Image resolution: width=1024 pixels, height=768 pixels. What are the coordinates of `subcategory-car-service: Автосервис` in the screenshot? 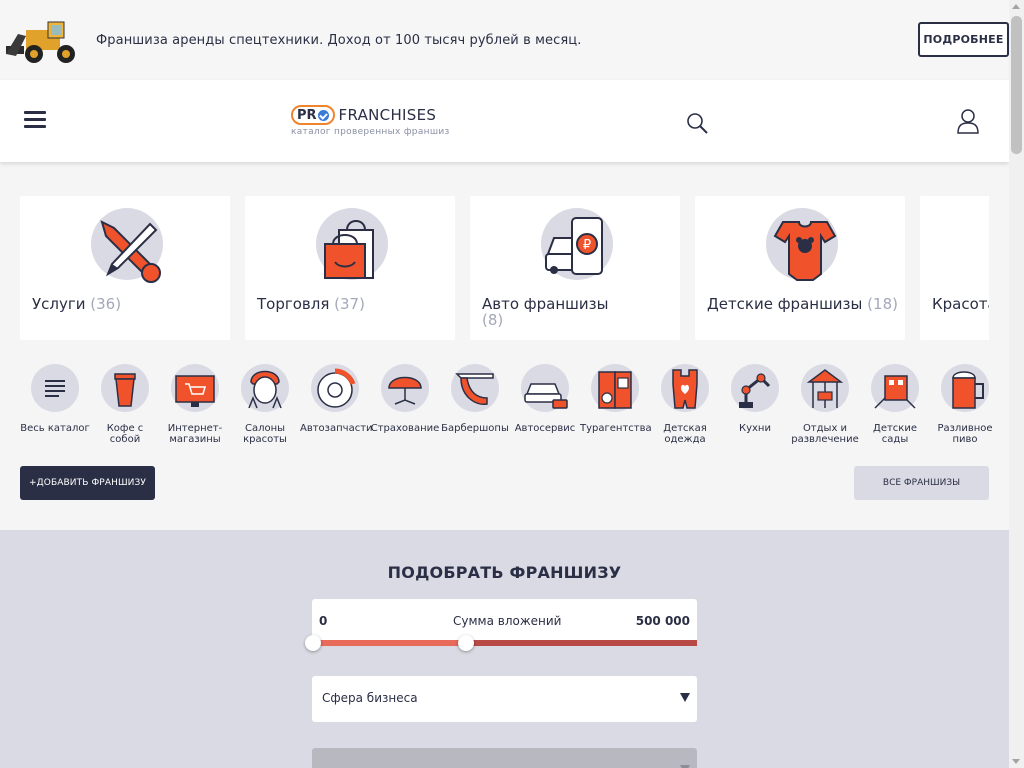 It's located at (545, 399).